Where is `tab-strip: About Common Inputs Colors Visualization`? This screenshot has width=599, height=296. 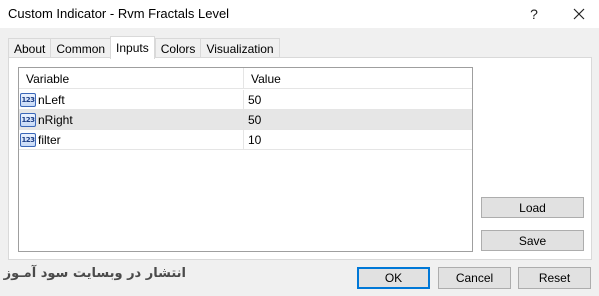 tab-strip: About Common Inputs Colors Visualization is located at coordinates (144, 47).